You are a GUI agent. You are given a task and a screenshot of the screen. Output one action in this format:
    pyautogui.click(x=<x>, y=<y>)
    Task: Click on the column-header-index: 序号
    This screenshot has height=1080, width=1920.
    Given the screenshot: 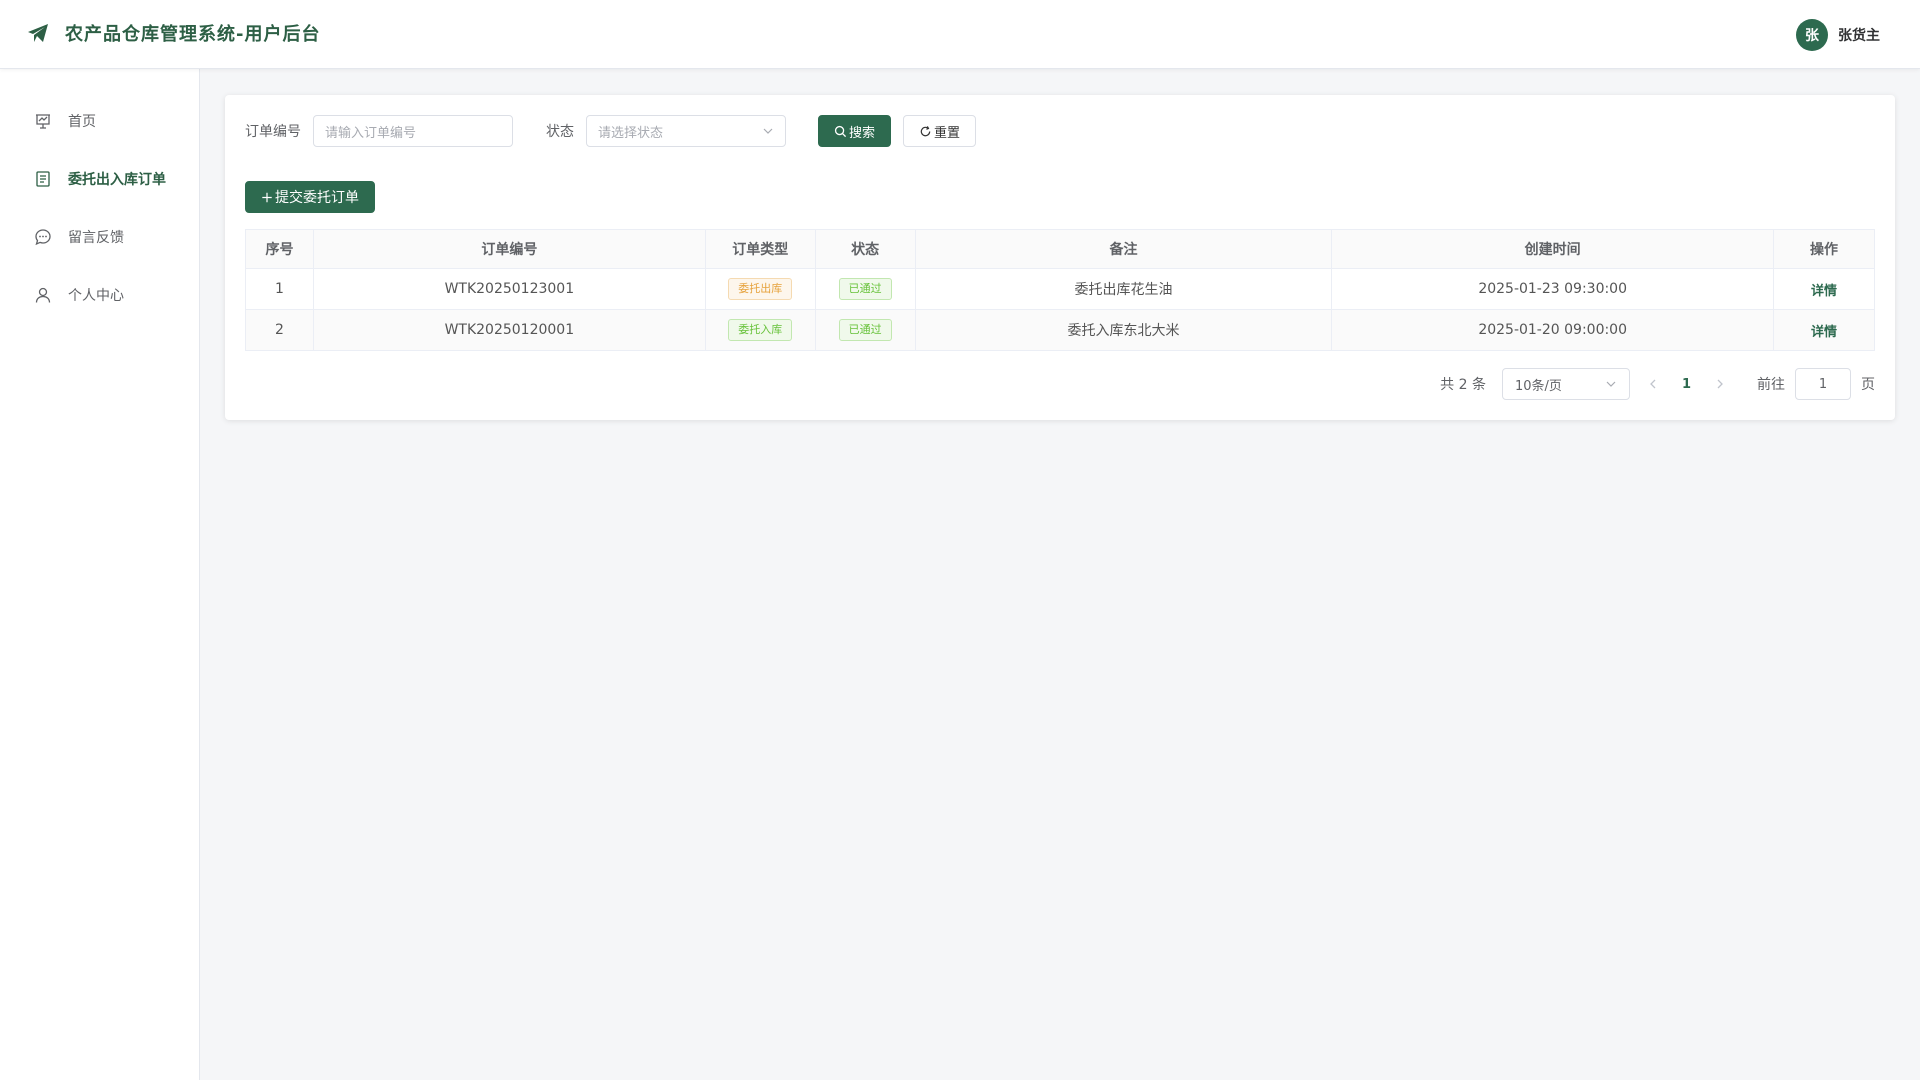 What is the action you would take?
    pyautogui.click(x=279, y=249)
    